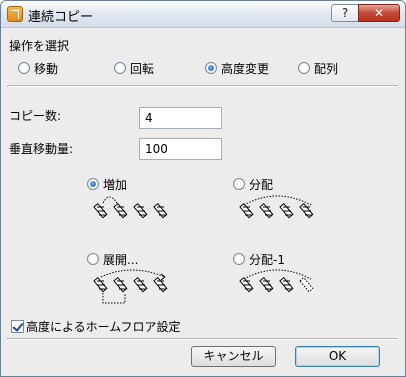 The height and width of the screenshot is (377, 406). Describe the element at coordinates (39, 46) in the screenshot. I see `operation-group-label: 操作を選択` at that location.